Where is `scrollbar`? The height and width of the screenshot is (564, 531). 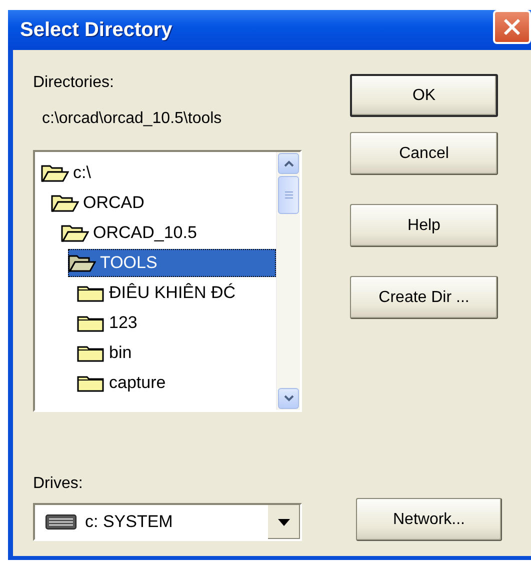 scrollbar is located at coordinates (288, 281).